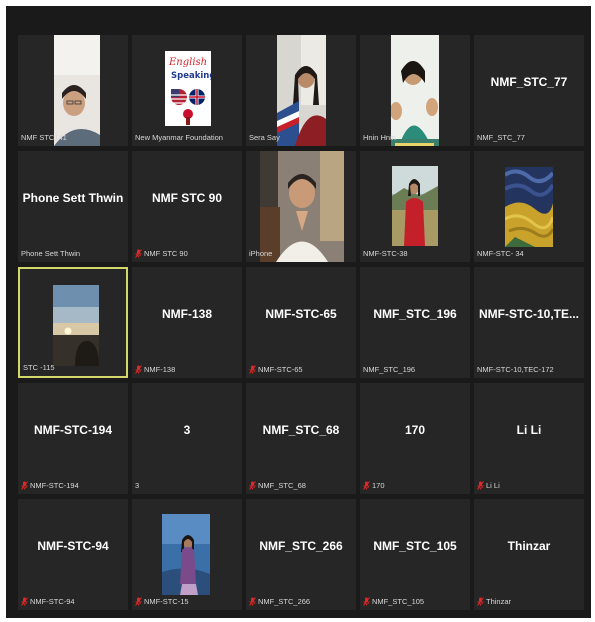 The width and height of the screenshot is (595, 622). I want to click on participant-name: NMF_STC_77, so click(501, 137).